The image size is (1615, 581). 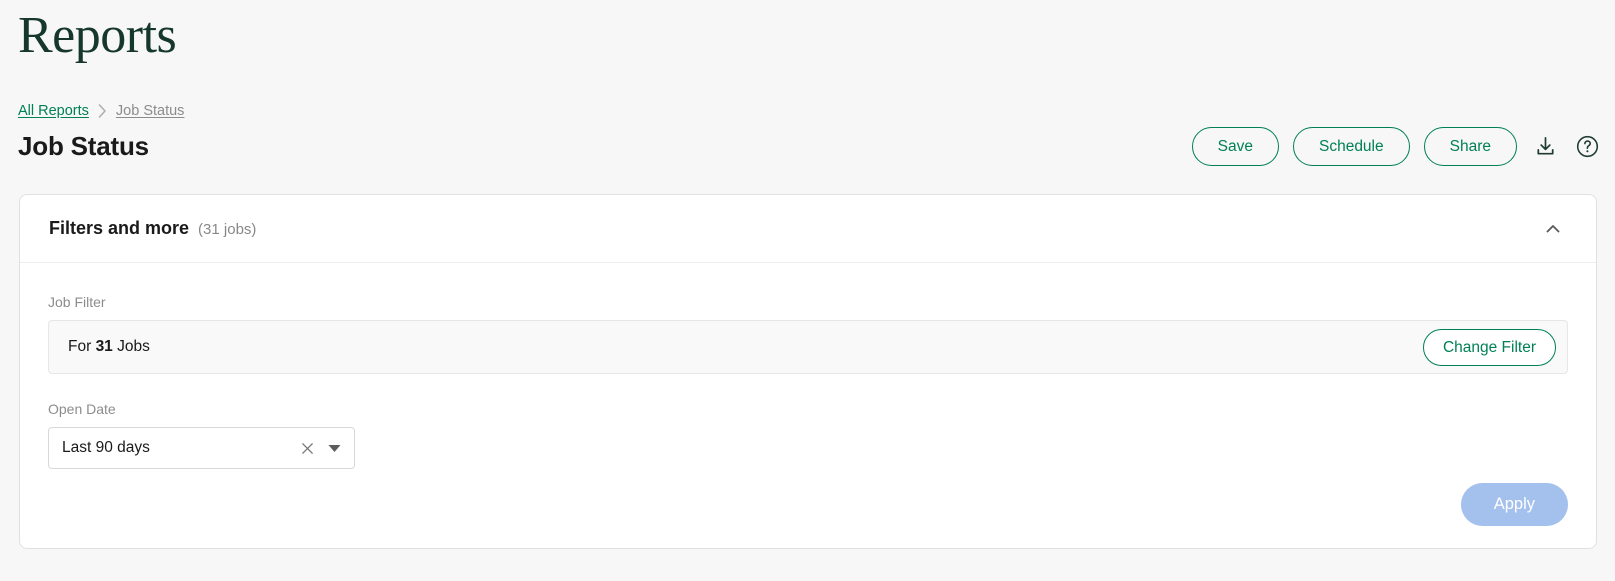 I want to click on job-filter-row: For 31 Jobs Change Filter, so click(x=808, y=347).